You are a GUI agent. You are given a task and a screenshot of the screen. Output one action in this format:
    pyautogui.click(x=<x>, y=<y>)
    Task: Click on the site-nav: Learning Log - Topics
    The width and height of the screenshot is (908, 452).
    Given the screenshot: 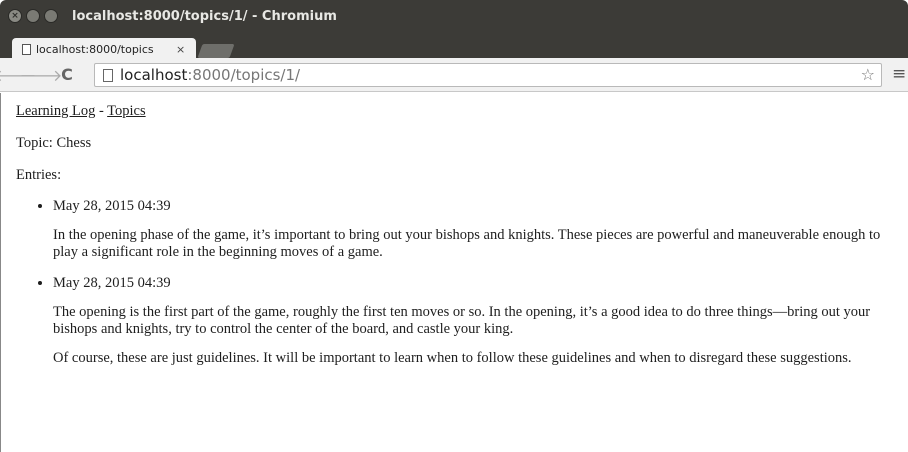 What is the action you would take?
    pyautogui.click(x=462, y=111)
    